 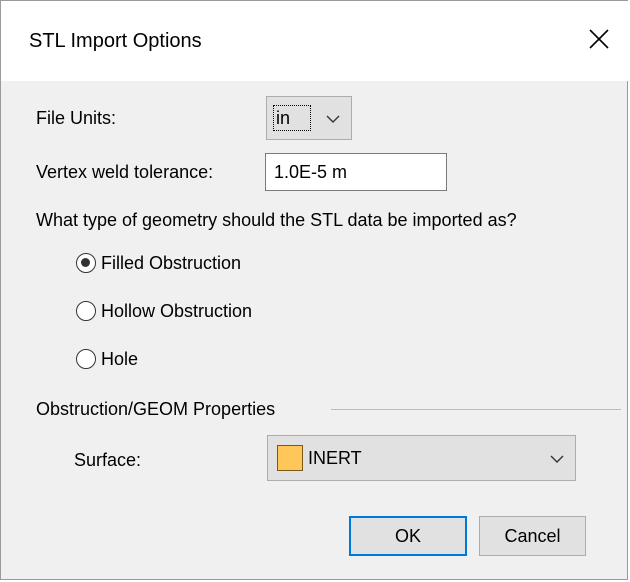 I want to click on dialog-title: STL Import Options, so click(x=115, y=41).